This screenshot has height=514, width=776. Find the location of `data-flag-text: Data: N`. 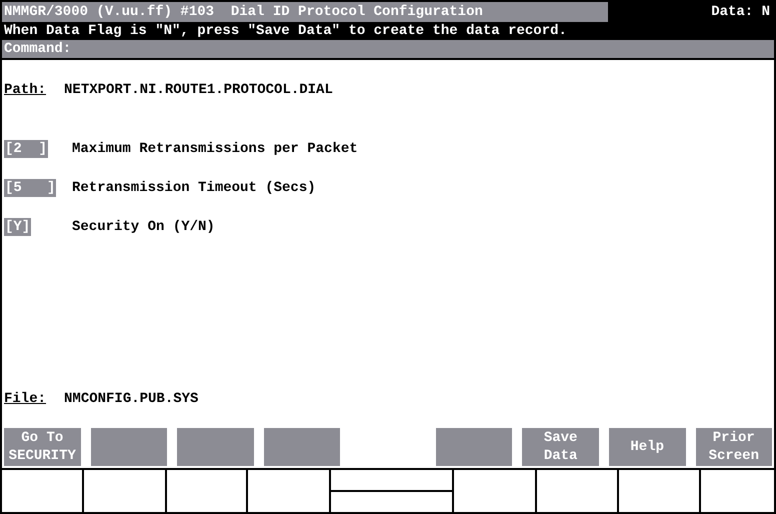

data-flag-text: Data: N is located at coordinates (740, 12).